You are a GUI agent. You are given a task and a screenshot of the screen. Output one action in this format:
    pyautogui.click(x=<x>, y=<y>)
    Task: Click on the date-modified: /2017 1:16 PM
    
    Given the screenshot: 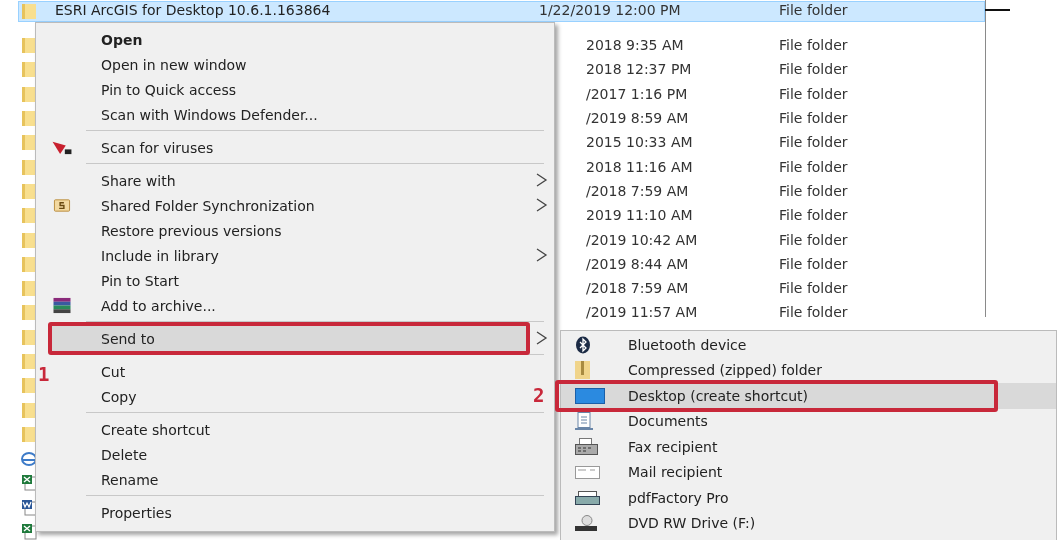 What is the action you would take?
    pyautogui.click(x=637, y=93)
    